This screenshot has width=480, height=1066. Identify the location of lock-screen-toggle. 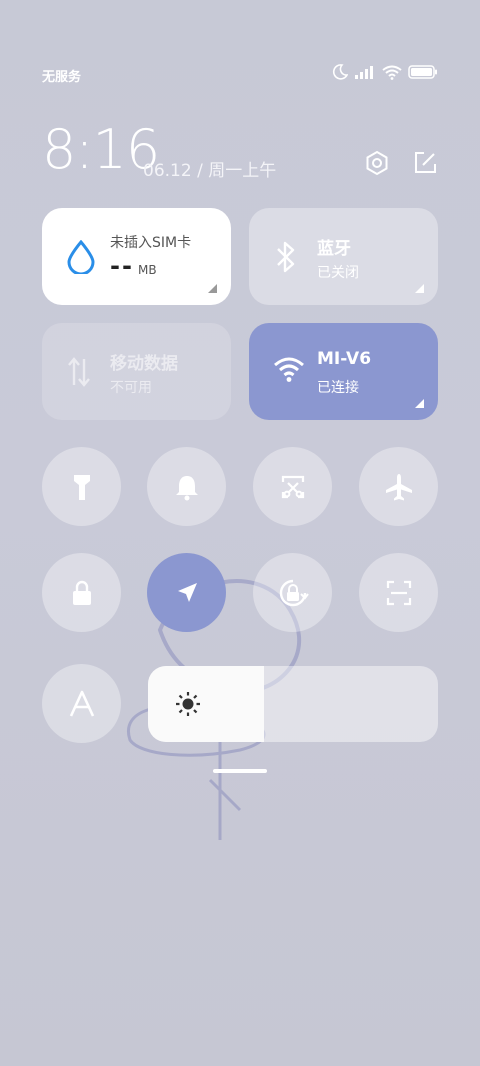
(81, 592).